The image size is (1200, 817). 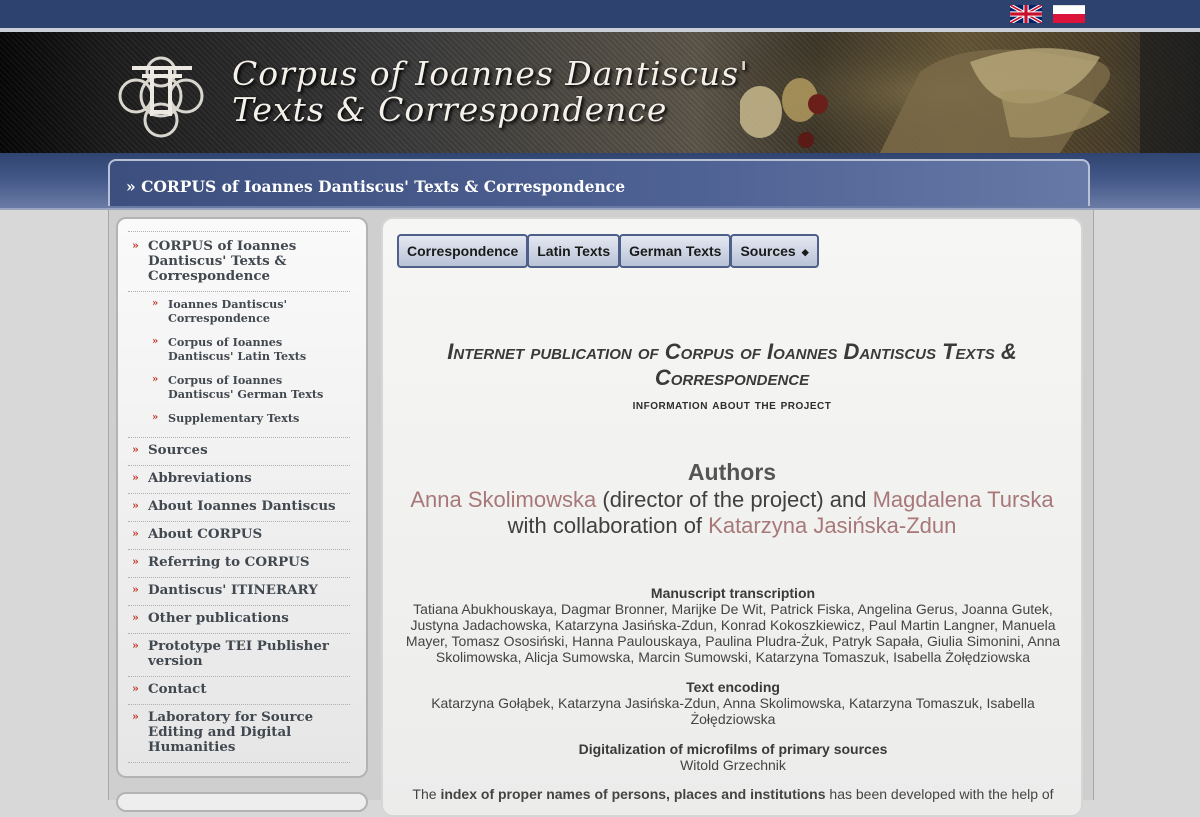 What do you see at coordinates (239, 452) in the screenshot?
I see `sidebar-item-sources: » Sources` at bounding box center [239, 452].